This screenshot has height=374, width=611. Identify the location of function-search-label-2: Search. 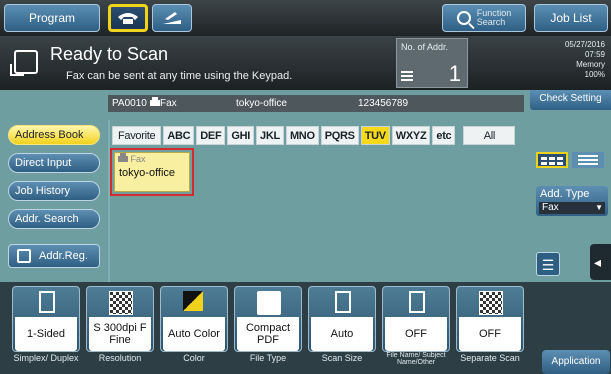
(491, 22).